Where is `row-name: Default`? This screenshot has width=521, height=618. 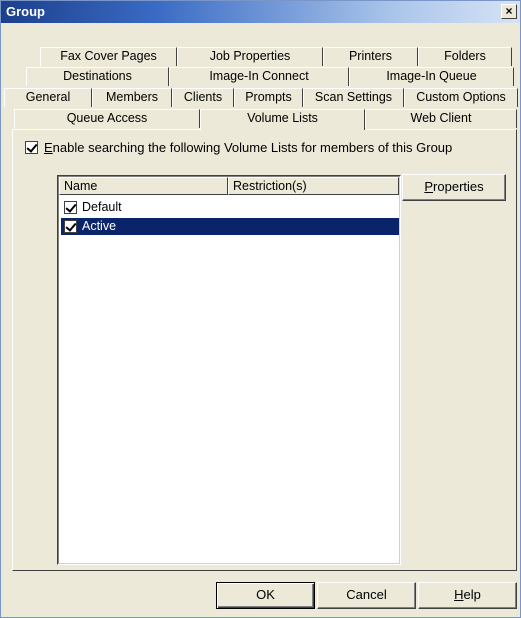
row-name: Default is located at coordinates (102, 207).